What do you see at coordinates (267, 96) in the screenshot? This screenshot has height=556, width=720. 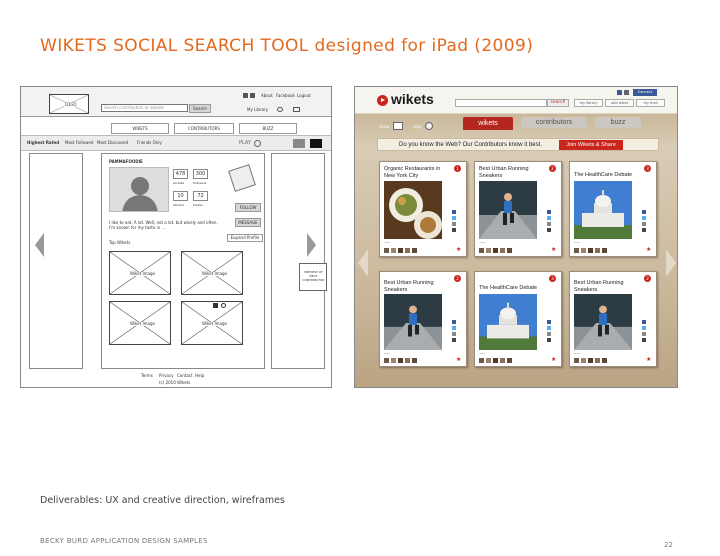 I see `top-link-about: About` at bounding box center [267, 96].